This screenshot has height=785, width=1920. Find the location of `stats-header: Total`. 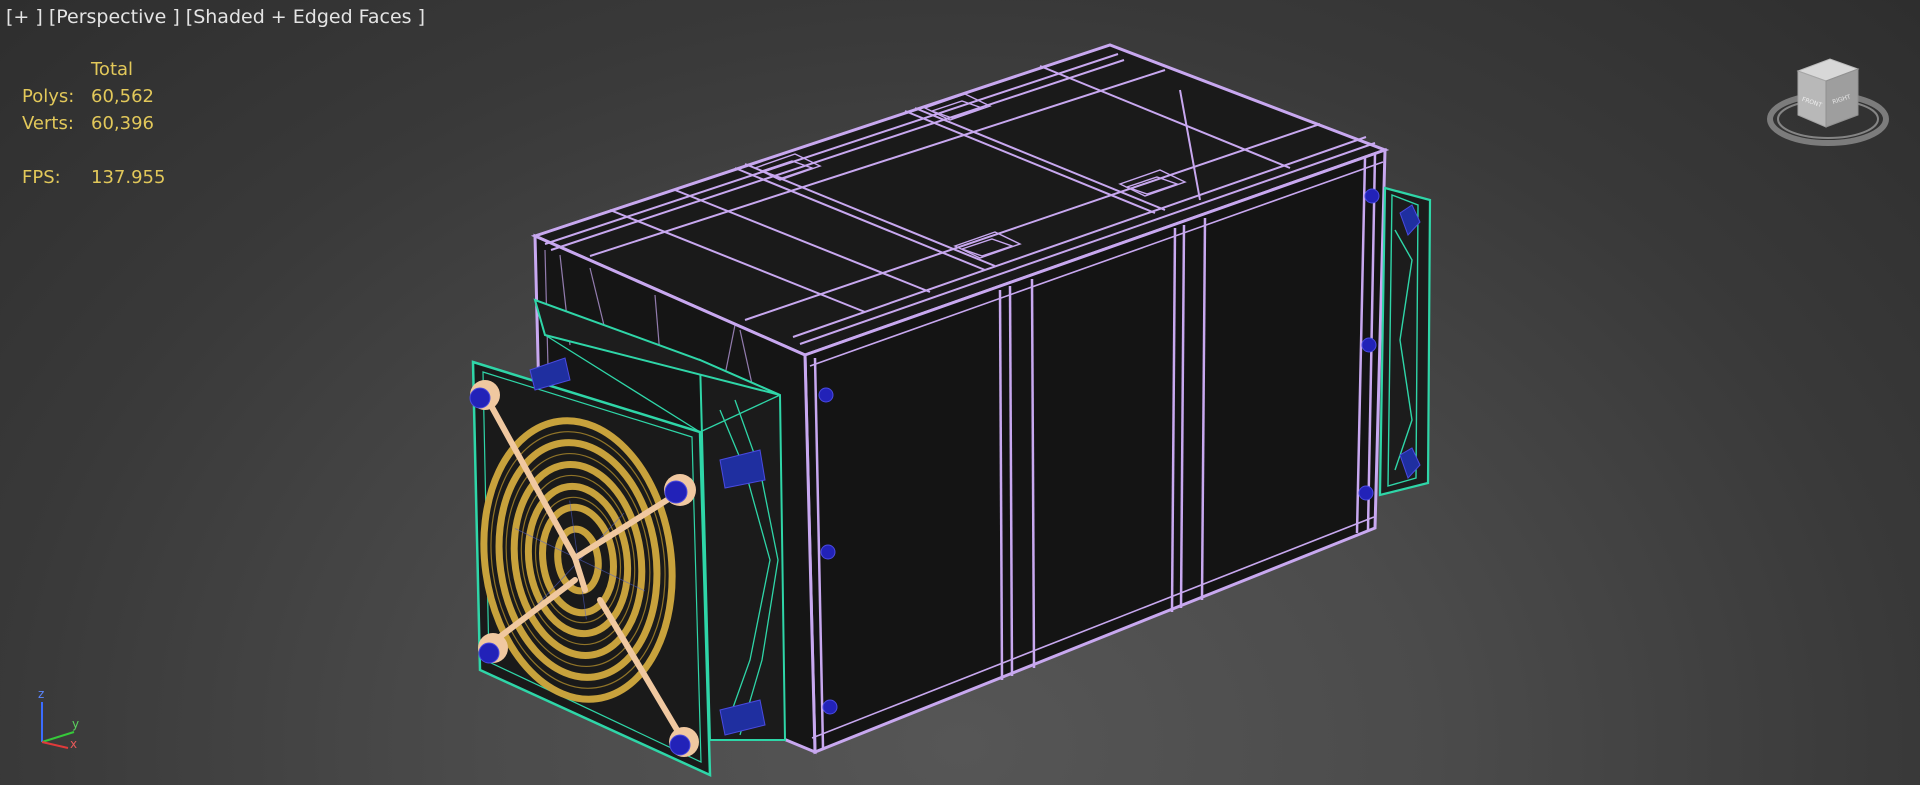

stats-header: Total is located at coordinates (112, 69).